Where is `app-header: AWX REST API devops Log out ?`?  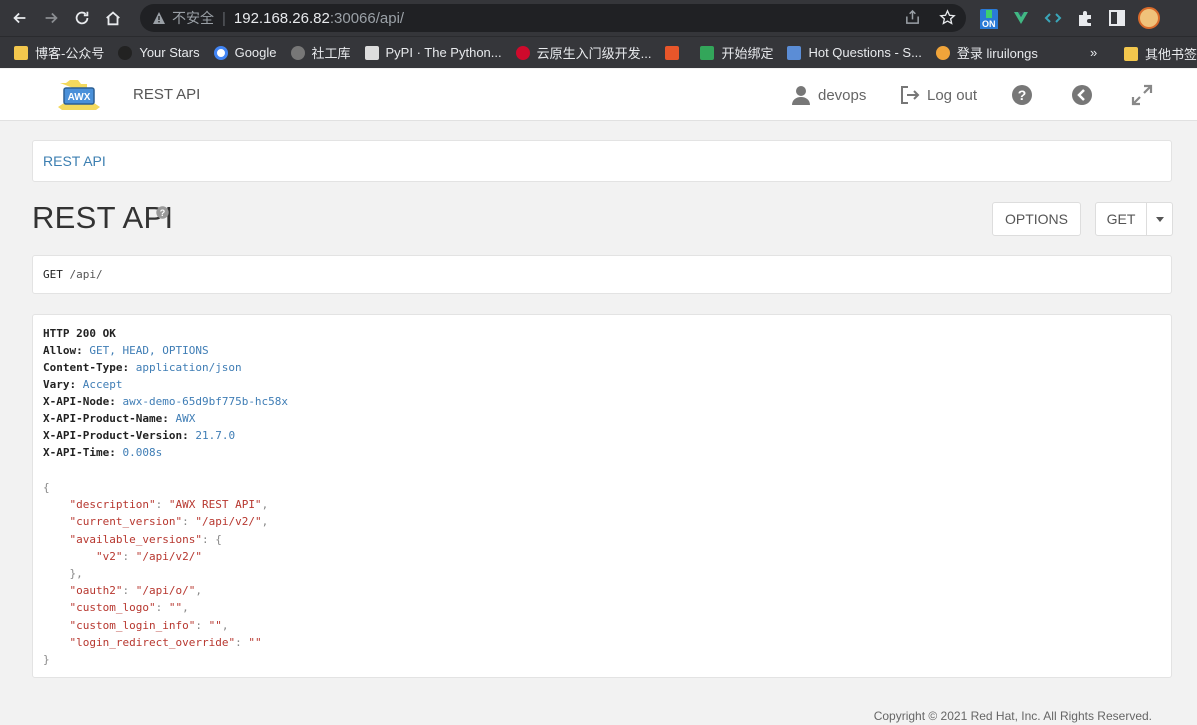
app-header: AWX REST API devops Log out ? is located at coordinates (598, 95).